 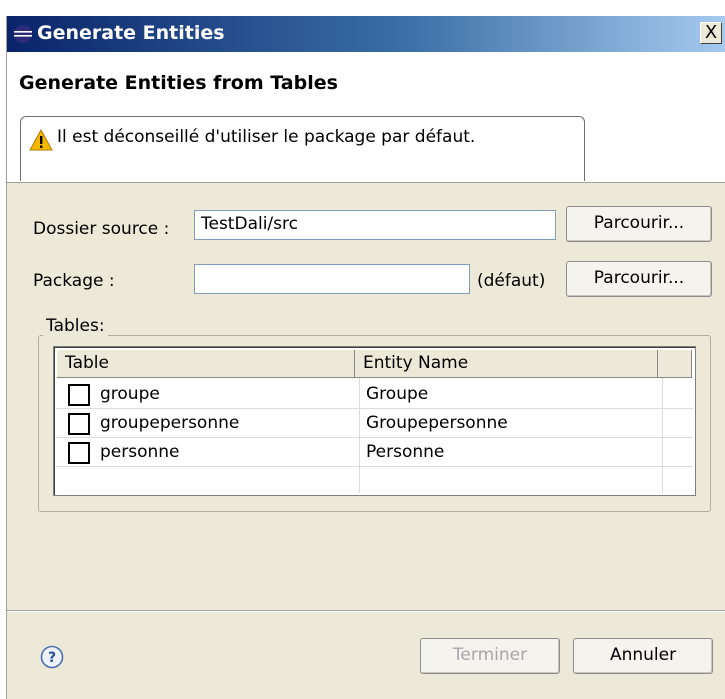 I want to click on column-header-table: Table, so click(x=206, y=364).